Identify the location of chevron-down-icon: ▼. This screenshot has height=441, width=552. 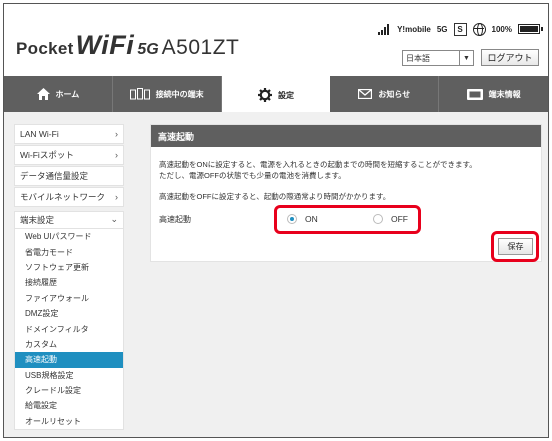
(466, 58).